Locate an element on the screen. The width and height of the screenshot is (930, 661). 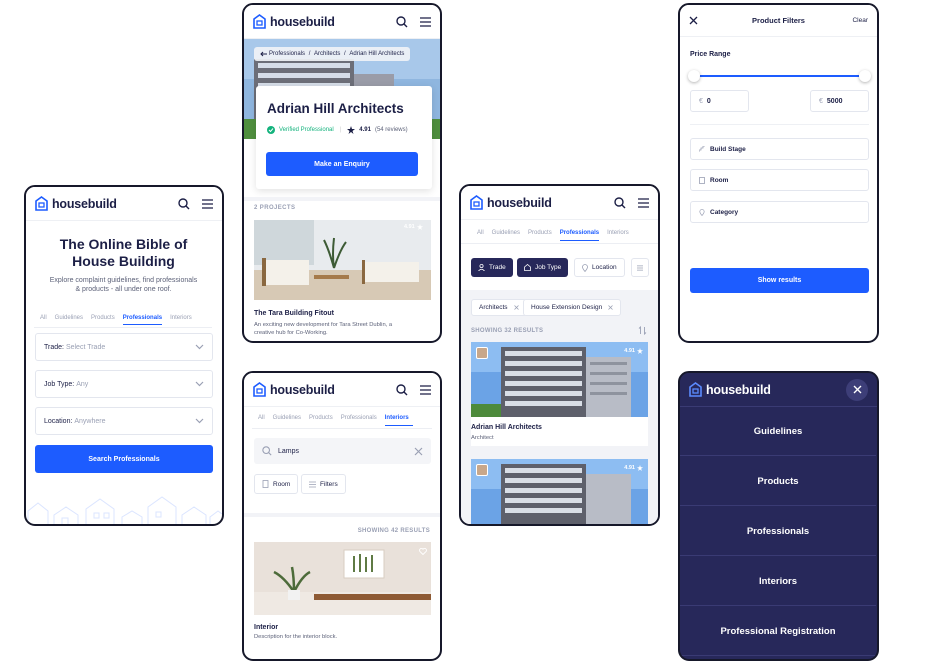
show-results-button: Show results is located at coordinates (779, 280).